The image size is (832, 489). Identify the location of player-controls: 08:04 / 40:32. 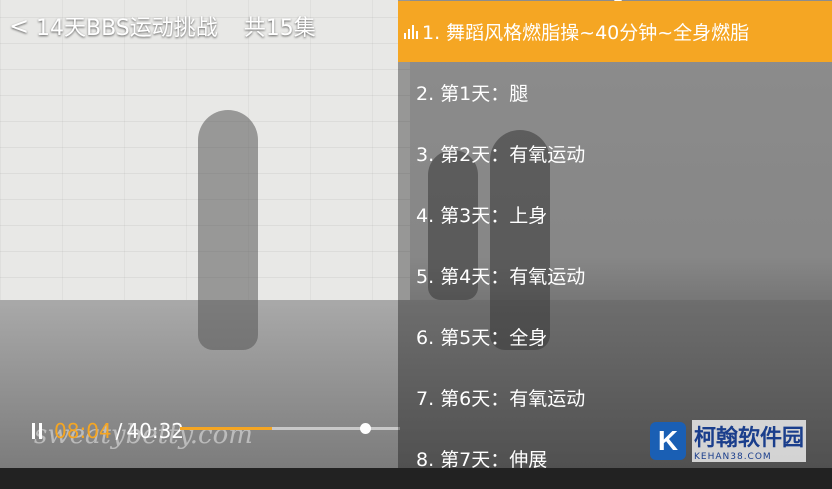
(217, 431).